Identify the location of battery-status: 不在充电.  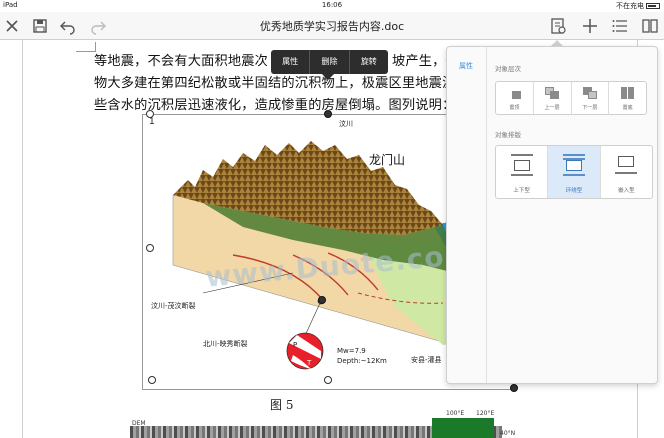
(638, 6).